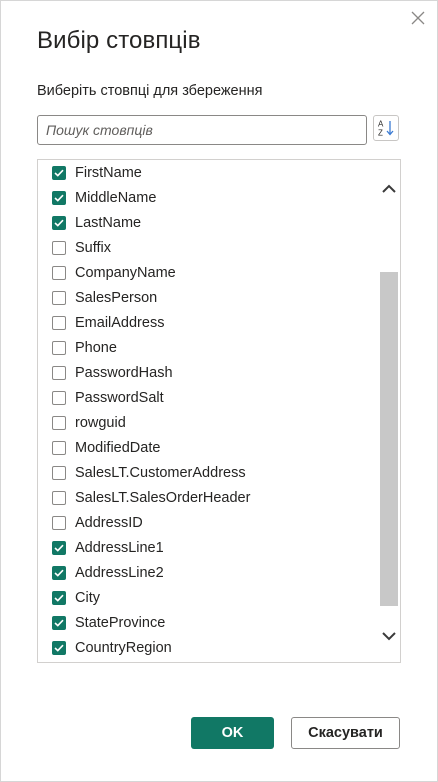  Describe the element at coordinates (119, 397) in the screenshot. I see `column-label: PasswordSalt` at that location.